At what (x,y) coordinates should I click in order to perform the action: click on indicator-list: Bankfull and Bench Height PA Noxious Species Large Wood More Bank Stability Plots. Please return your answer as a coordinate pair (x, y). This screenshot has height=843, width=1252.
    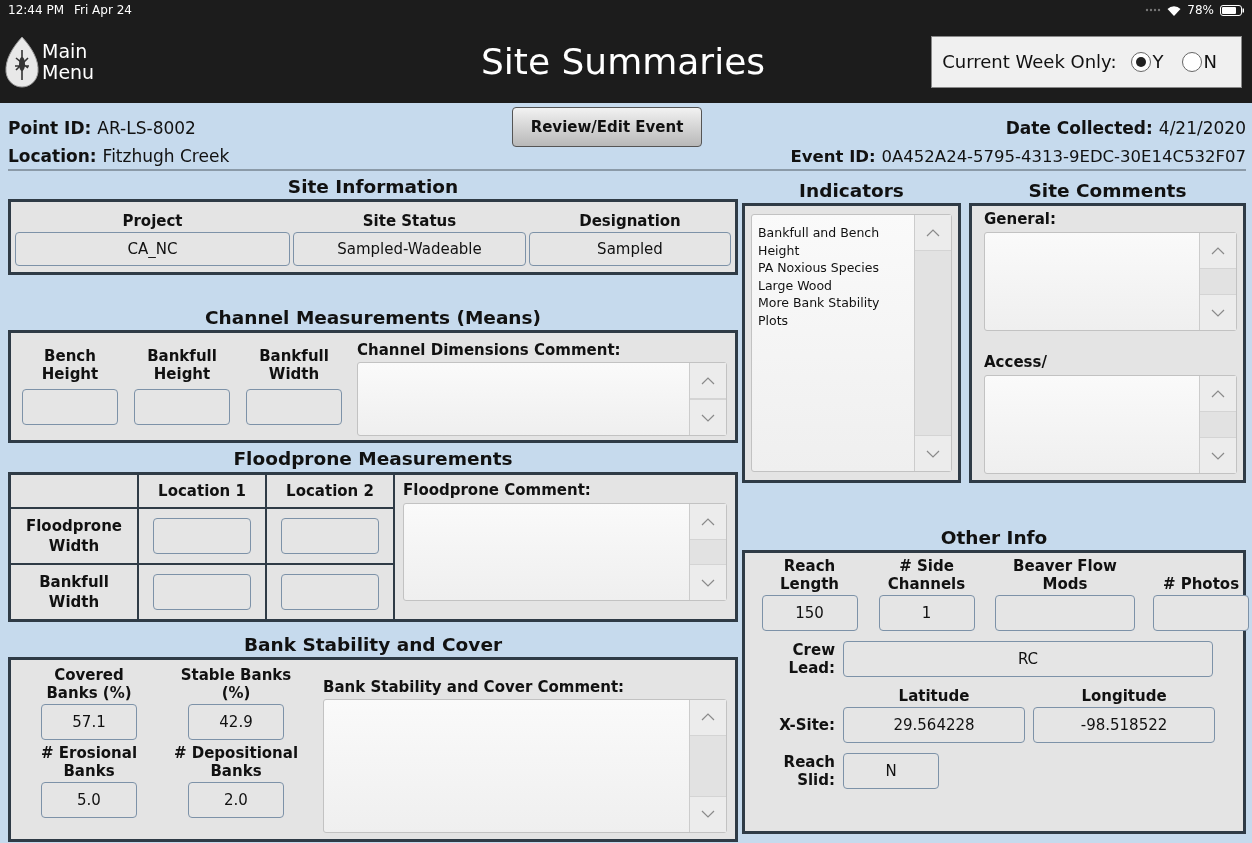
    Looking at the image, I should click on (851, 343).